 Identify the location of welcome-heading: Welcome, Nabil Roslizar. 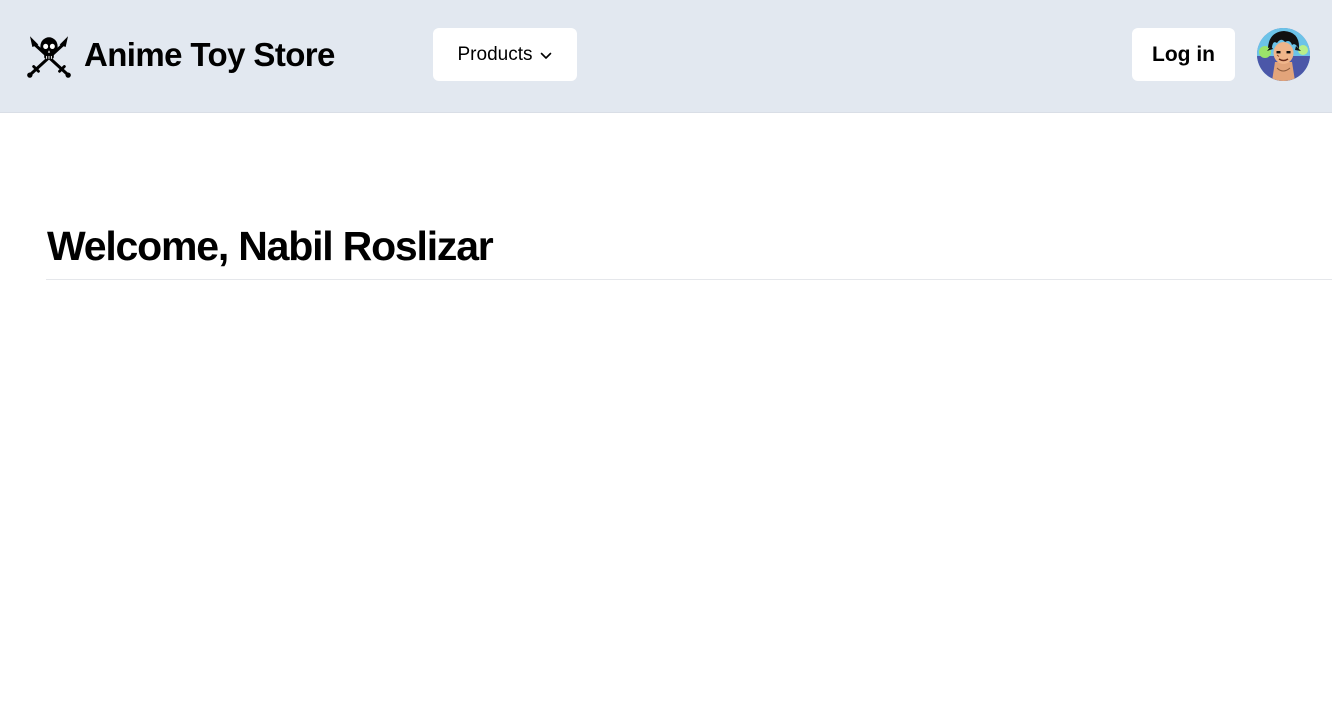
(270, 246).